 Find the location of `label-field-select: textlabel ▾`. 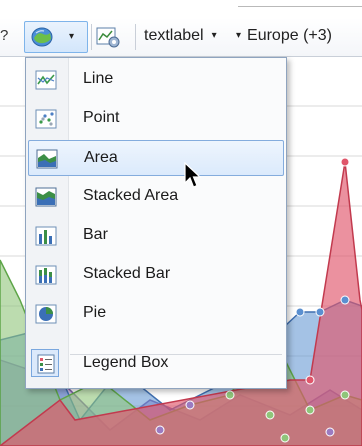

label-field-select: textlabel ▾ is located at coordinates (180, 36).